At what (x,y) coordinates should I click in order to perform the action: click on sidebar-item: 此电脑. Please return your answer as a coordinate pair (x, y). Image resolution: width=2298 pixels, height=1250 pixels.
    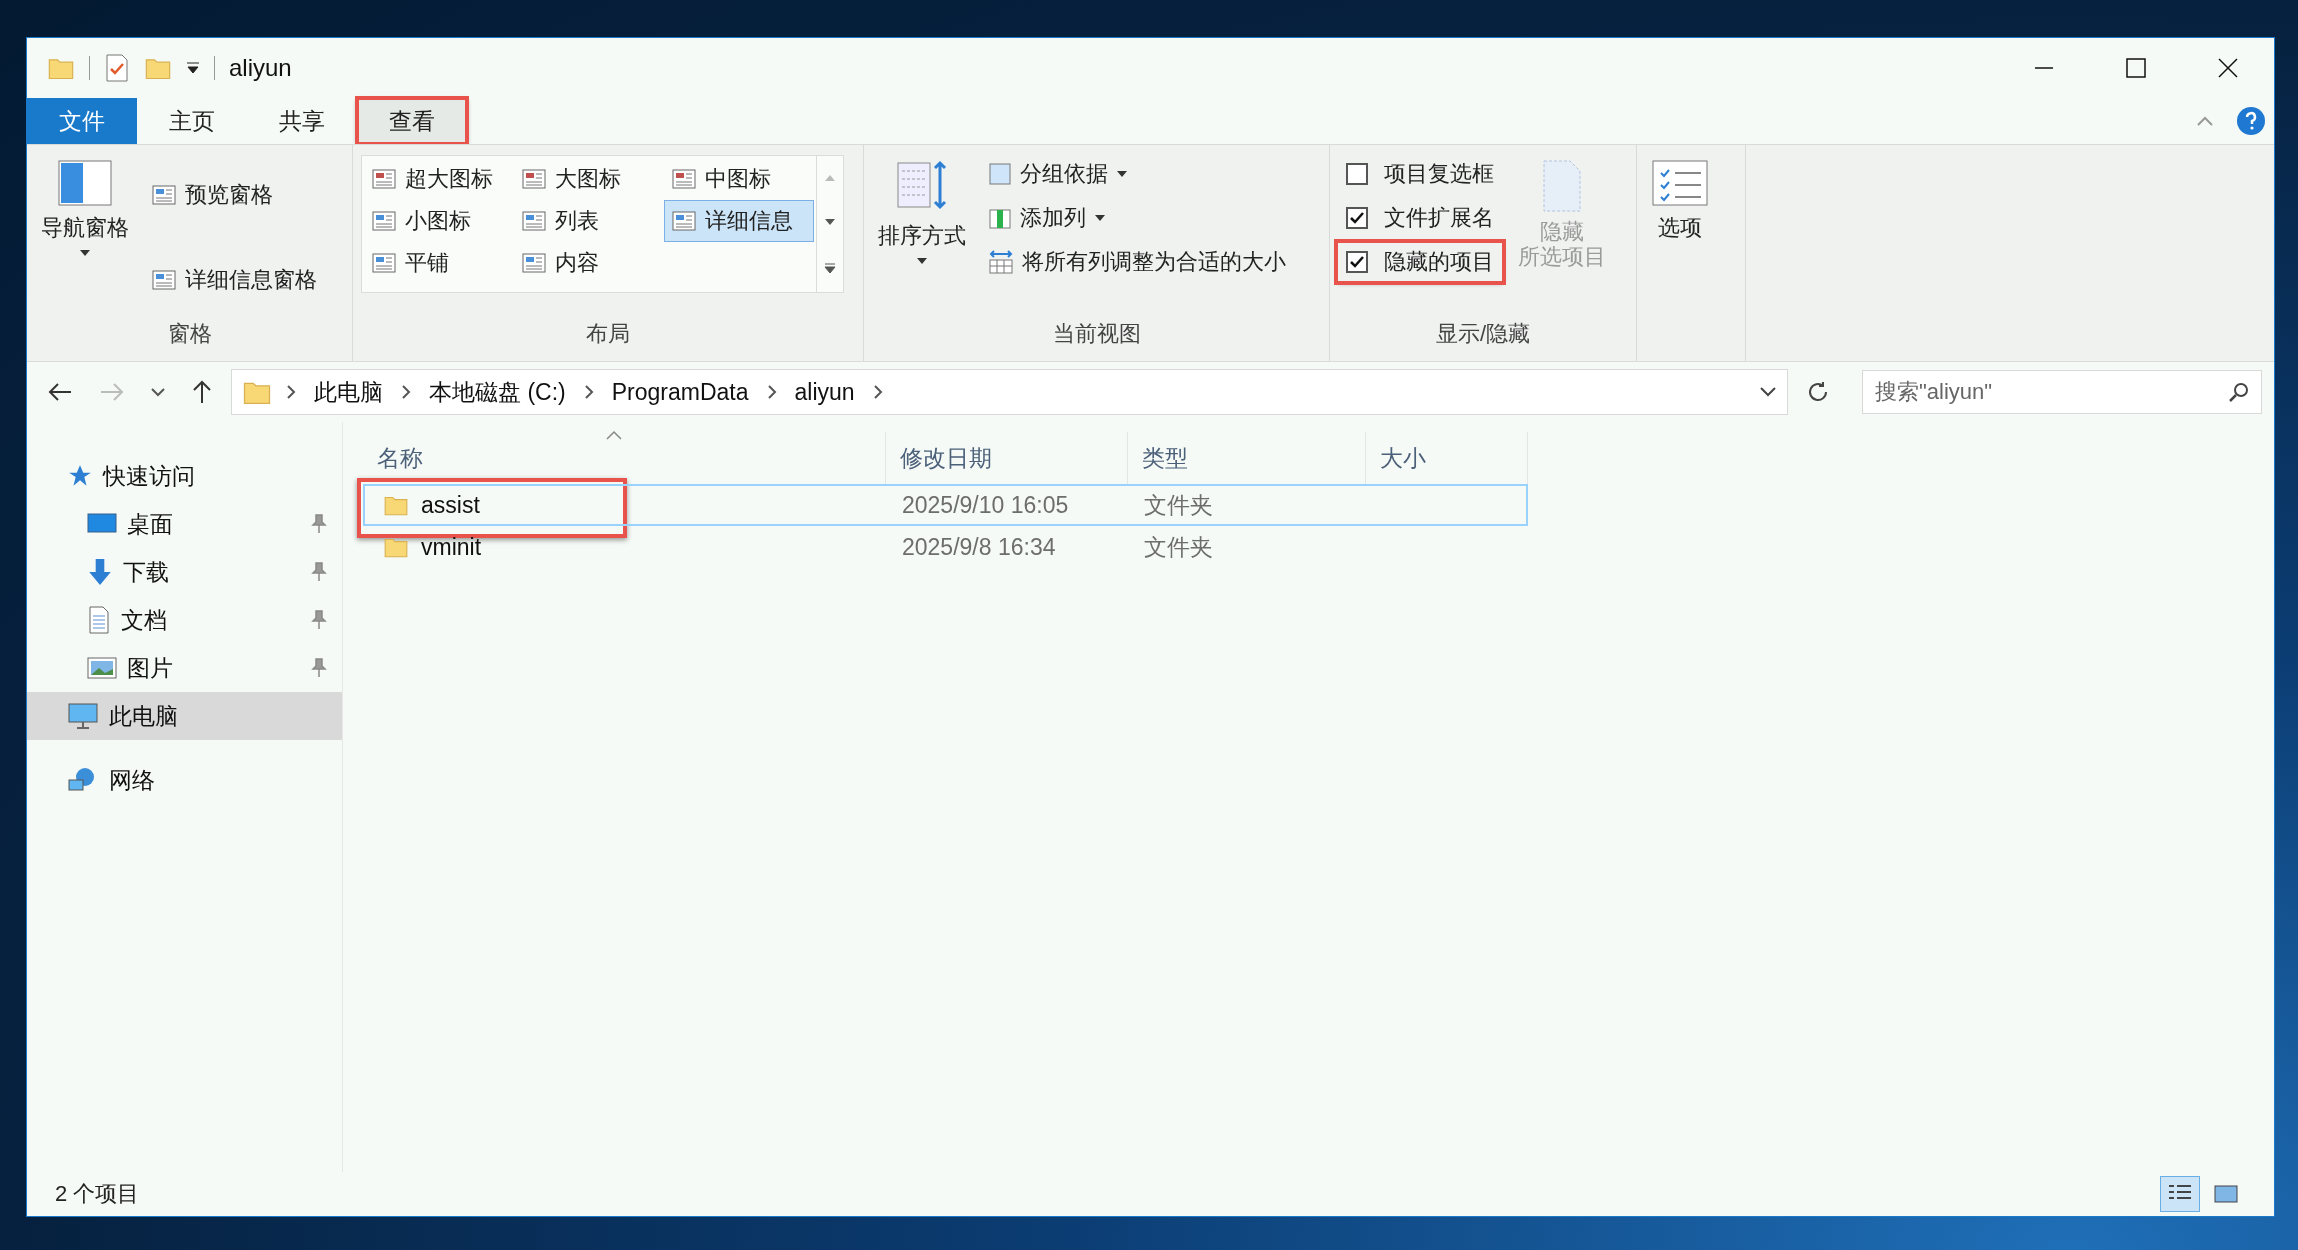
    Looking at the image, I should click on (184, 716).